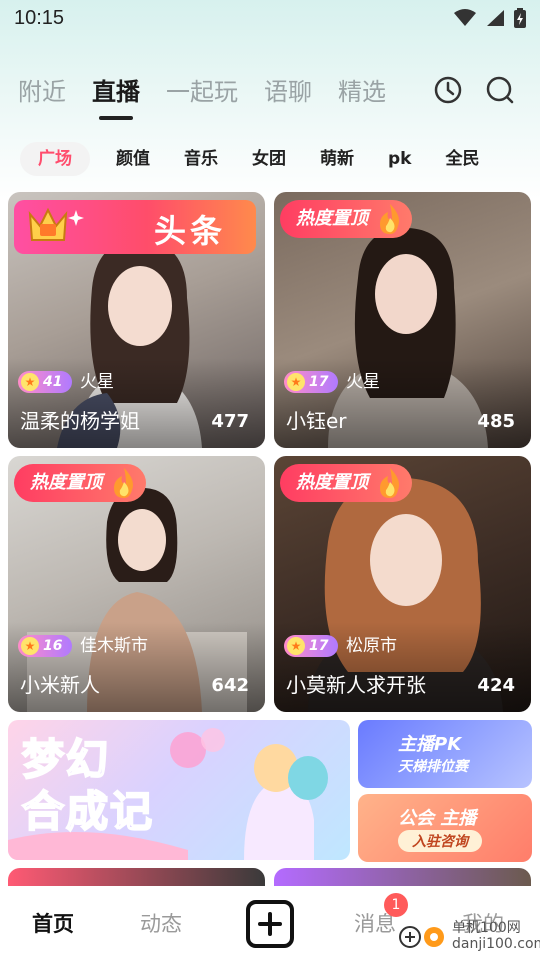 Image resolution: width=540 pixels, height=960 pixels. What do you see at coordinates (437, 818) in the screenshot?
I see `guild-banner-title: 公会 主播` at bounding box center [437, 818].